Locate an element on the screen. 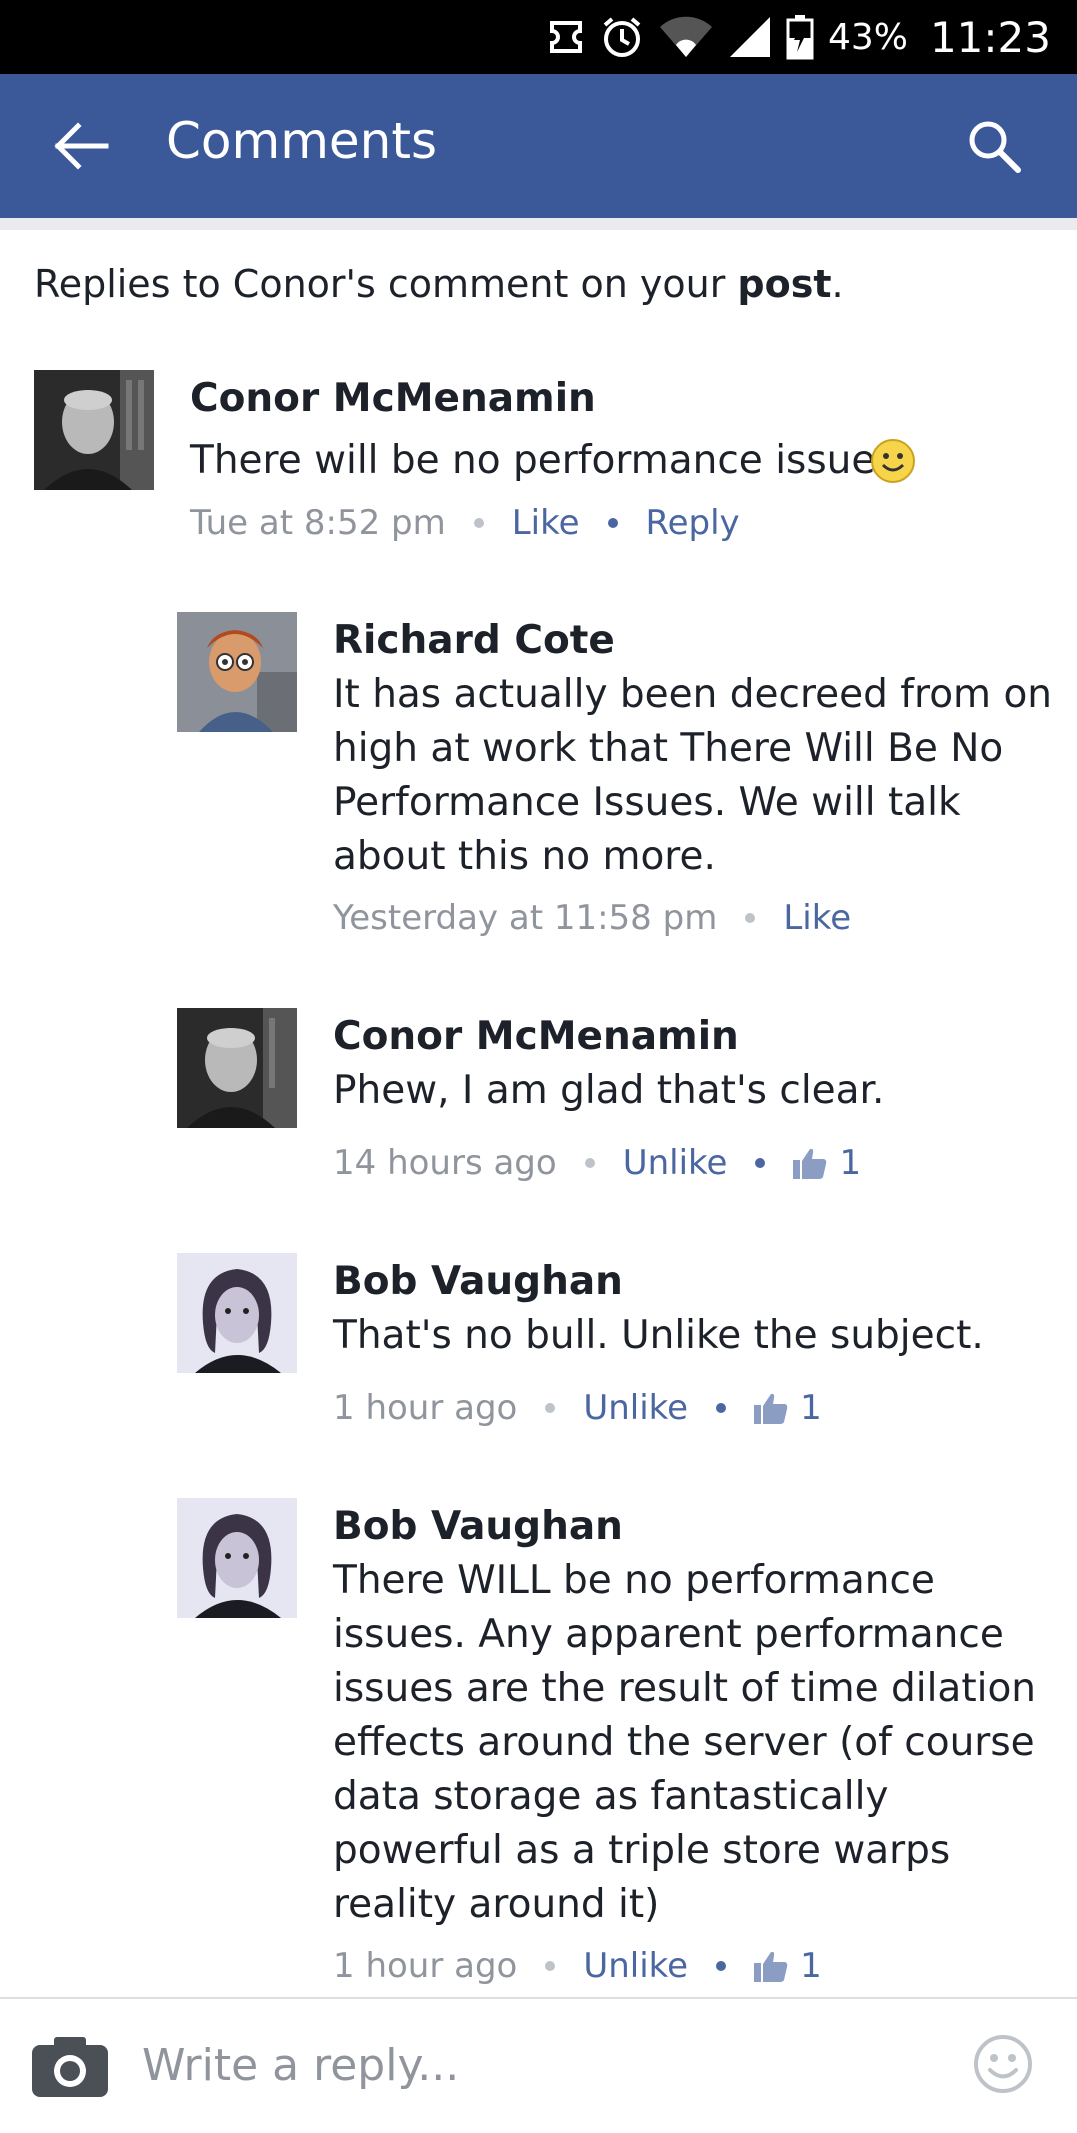 The image size is (1077, 2133). battery-charging-icon is located at coordinates (800, 37).